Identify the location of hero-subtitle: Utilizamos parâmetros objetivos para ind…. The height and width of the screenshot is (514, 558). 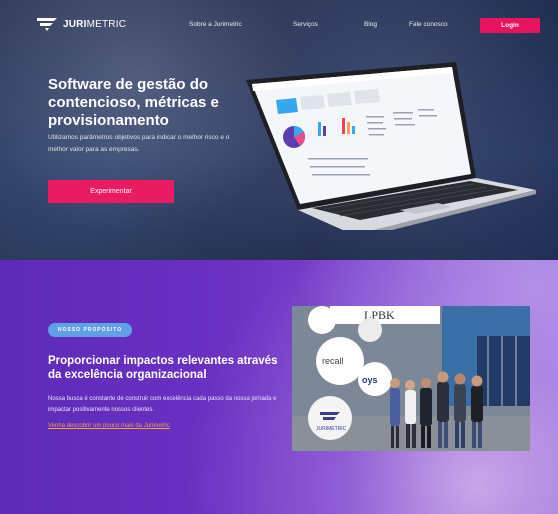
(139, 143).